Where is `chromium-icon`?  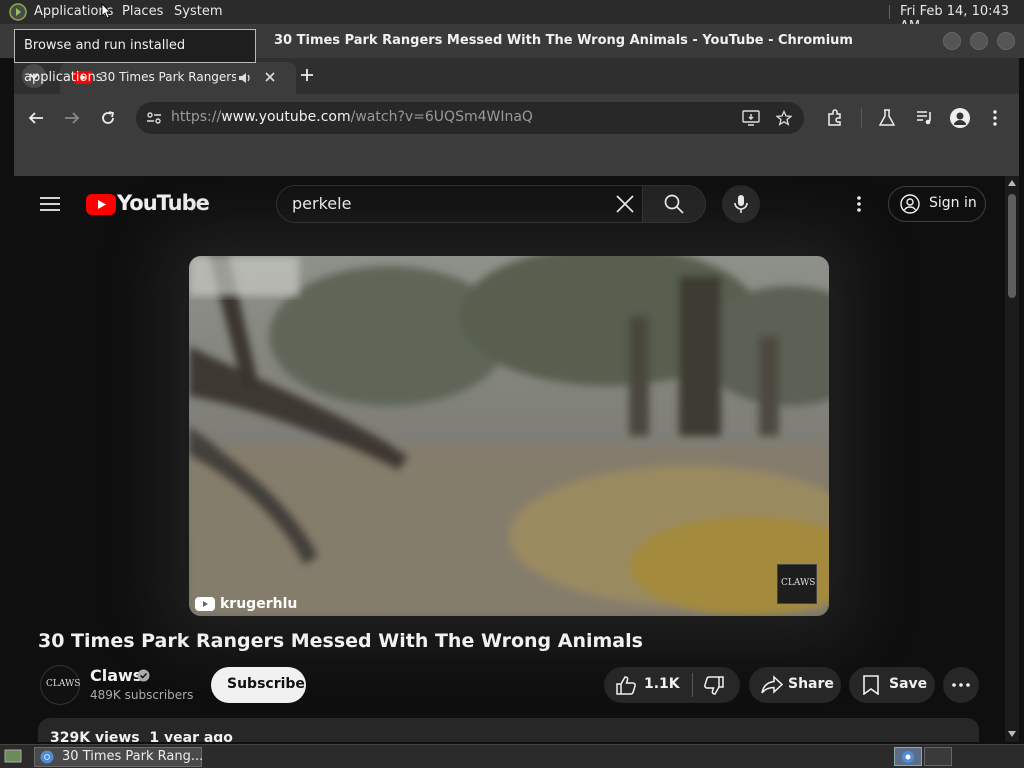
chromium-icon is located at coordinates (47, 757).